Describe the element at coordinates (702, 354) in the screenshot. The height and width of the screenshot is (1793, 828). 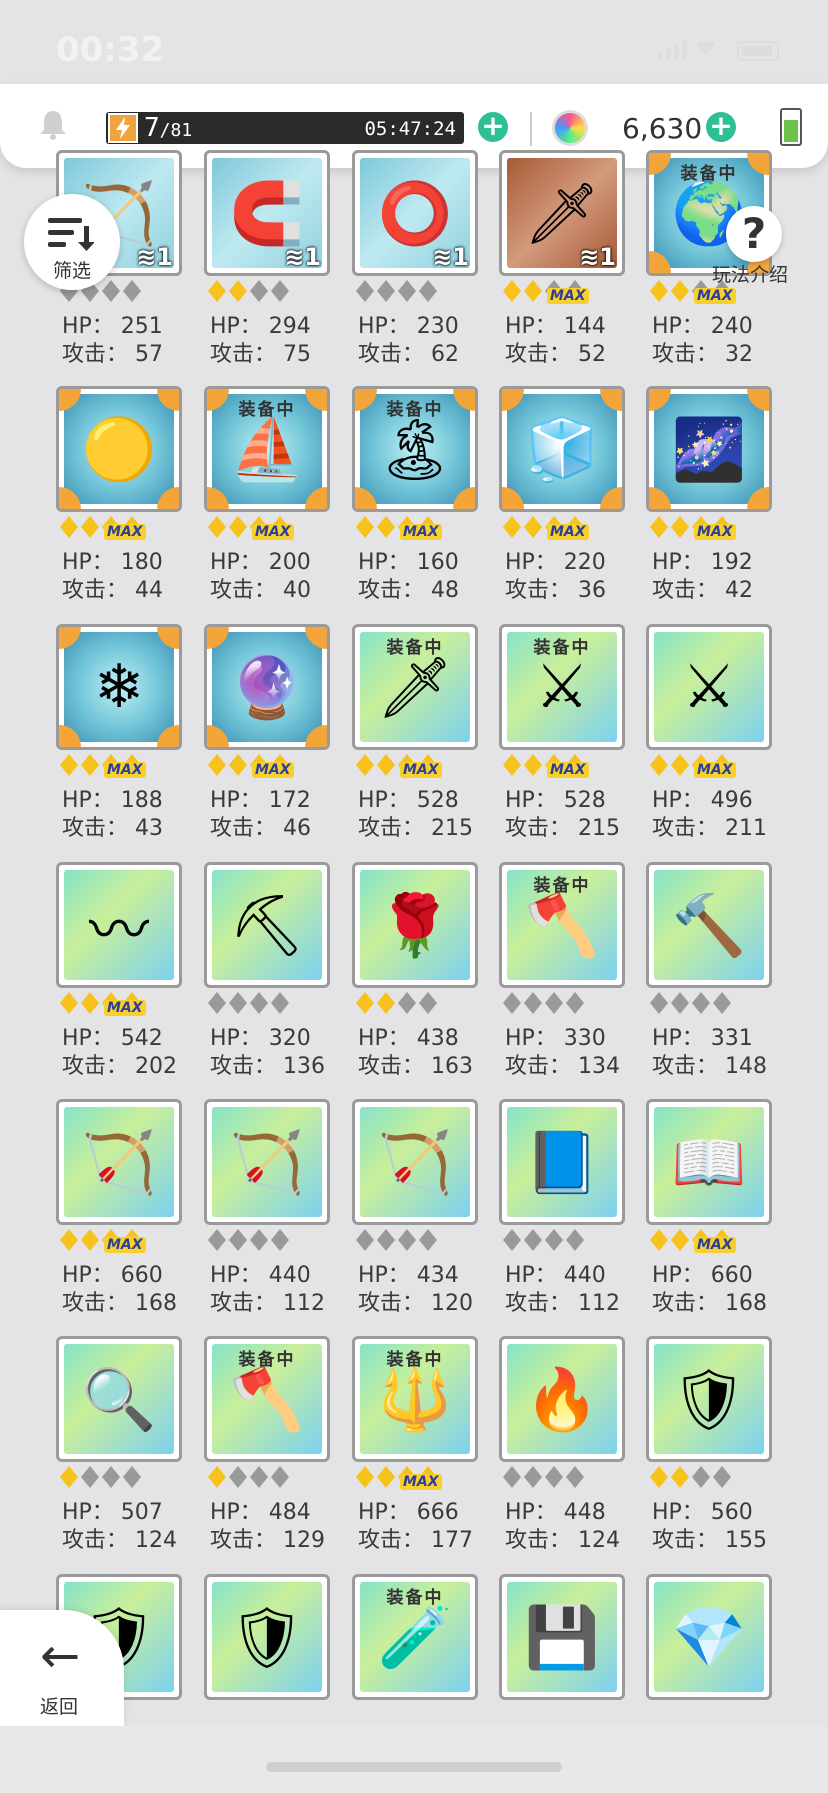
I see `attack-stat: 攻击： 32` at that location.